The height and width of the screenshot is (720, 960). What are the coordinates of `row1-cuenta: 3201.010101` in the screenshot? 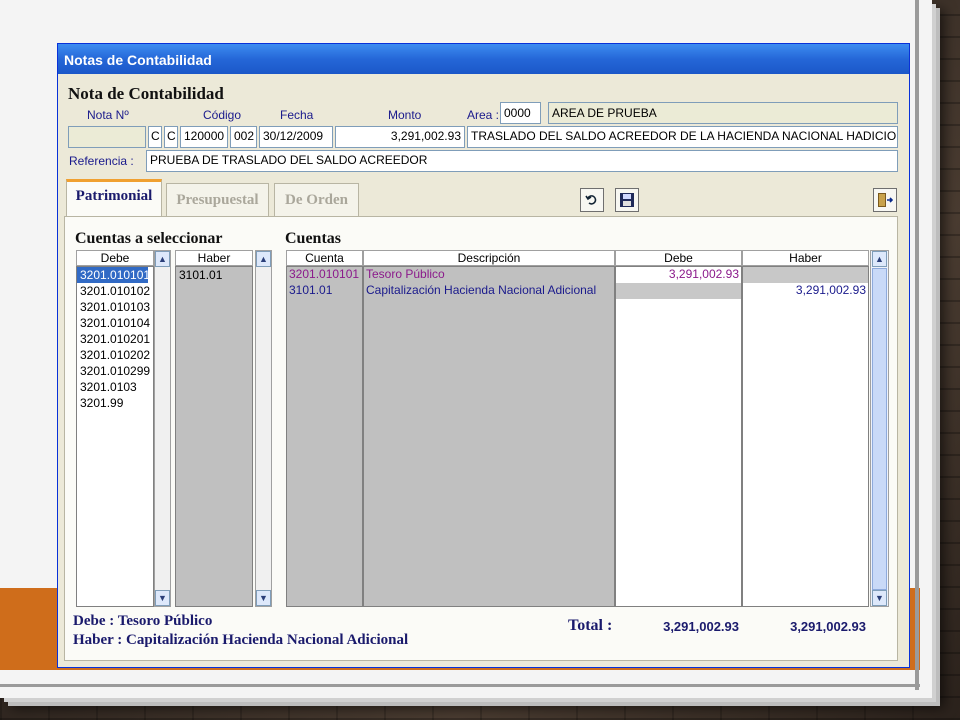 It's located at (324, 274).